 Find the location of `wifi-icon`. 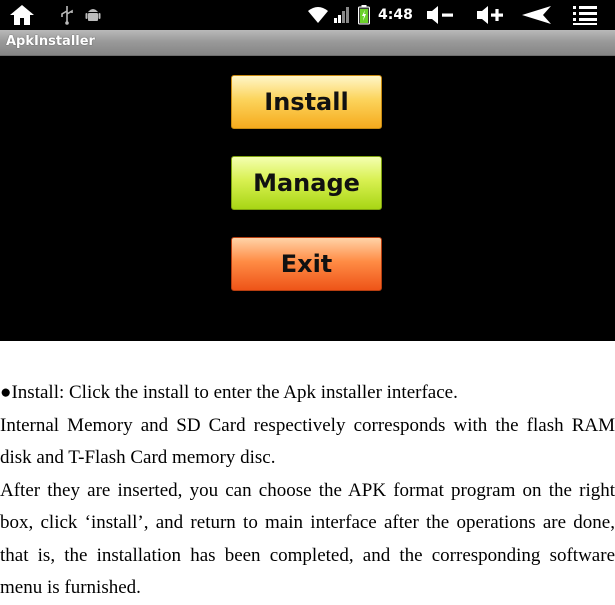

wifi-icon is located at coordinates (318, 15).